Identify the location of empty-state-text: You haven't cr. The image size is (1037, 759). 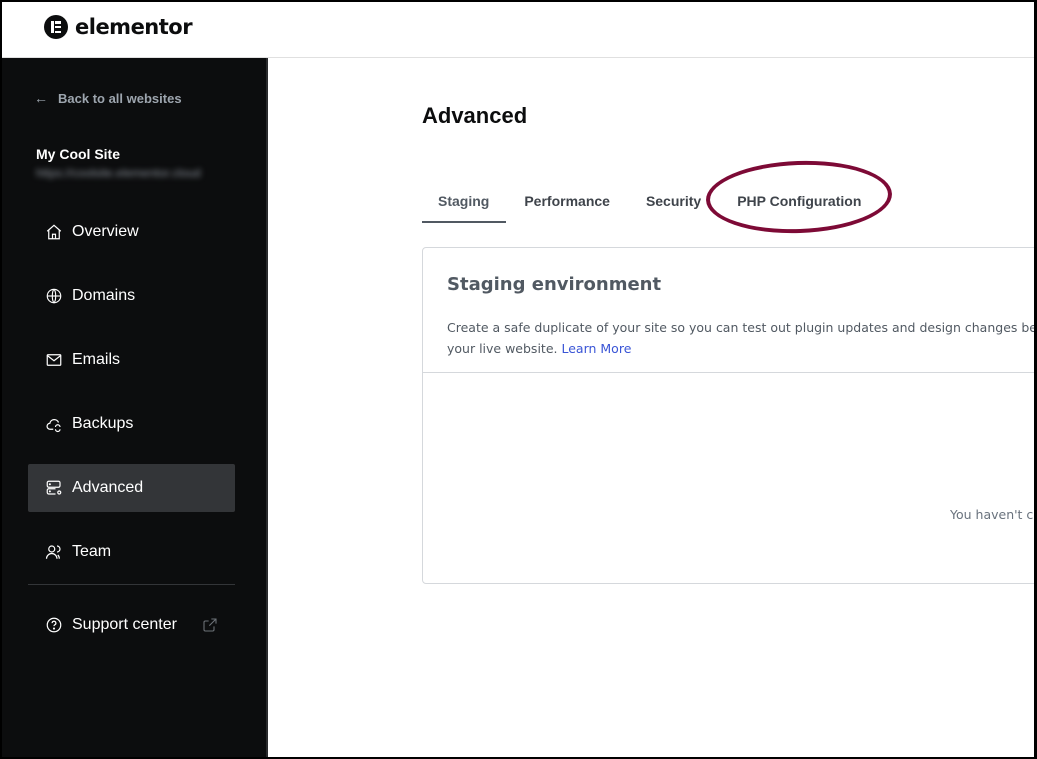
(992, 514).